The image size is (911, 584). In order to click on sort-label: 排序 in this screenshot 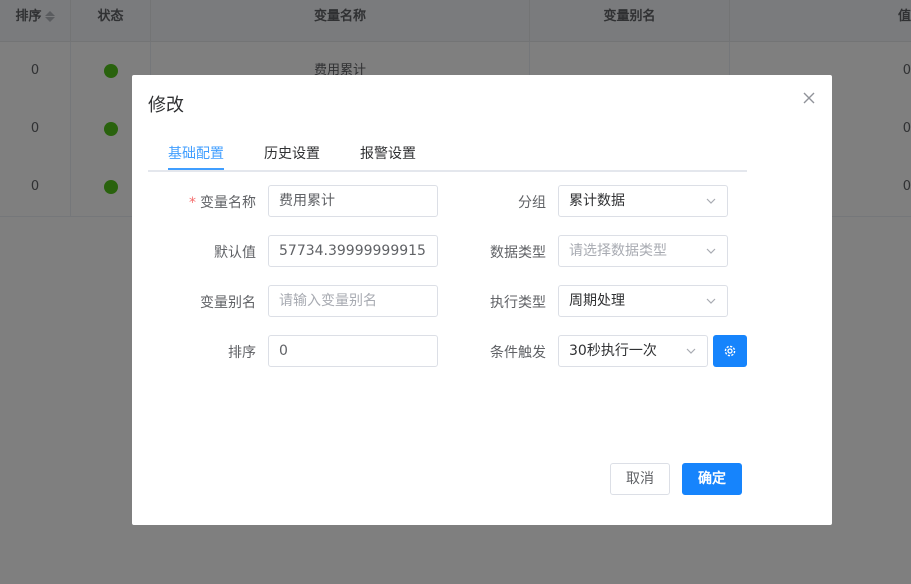, I will do `click(242, 353)`.